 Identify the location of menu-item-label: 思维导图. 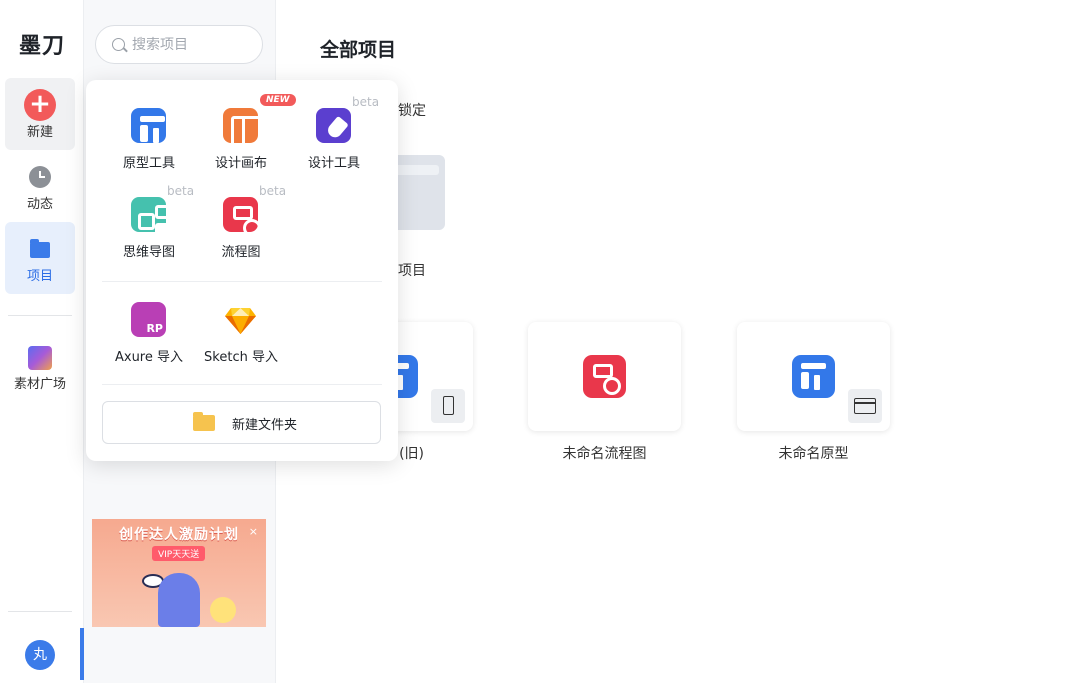
(148, 252).